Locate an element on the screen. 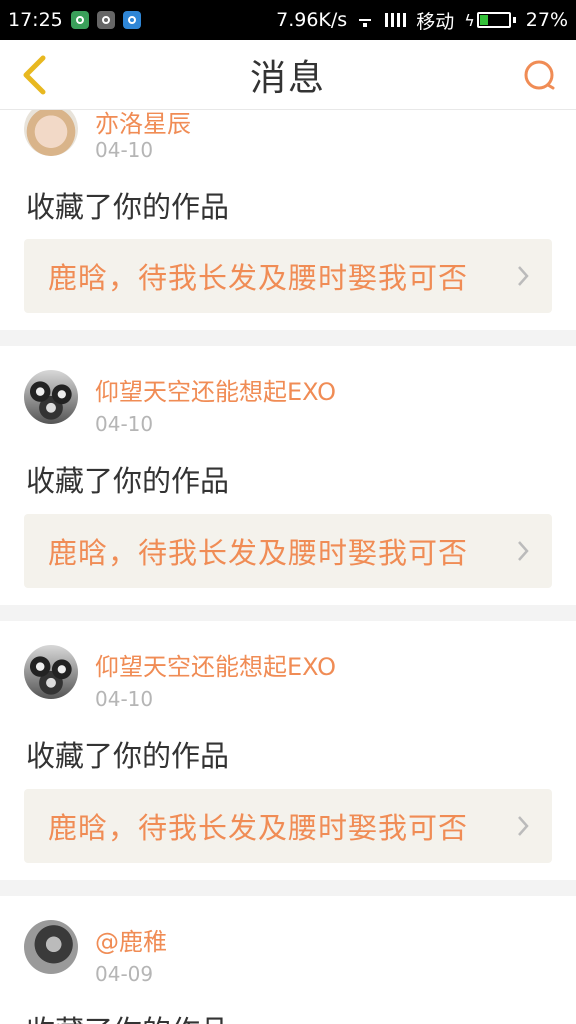  download-icon is located at coordinates (131, 20).